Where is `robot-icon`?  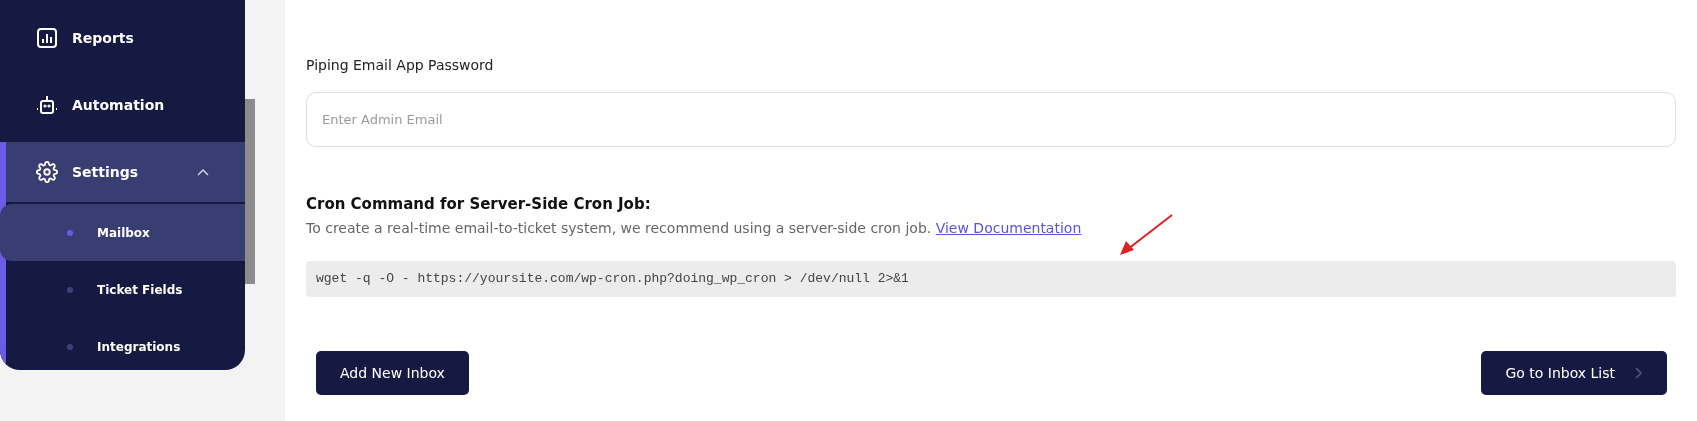 robot-icon is located at coordinates (47, 105).